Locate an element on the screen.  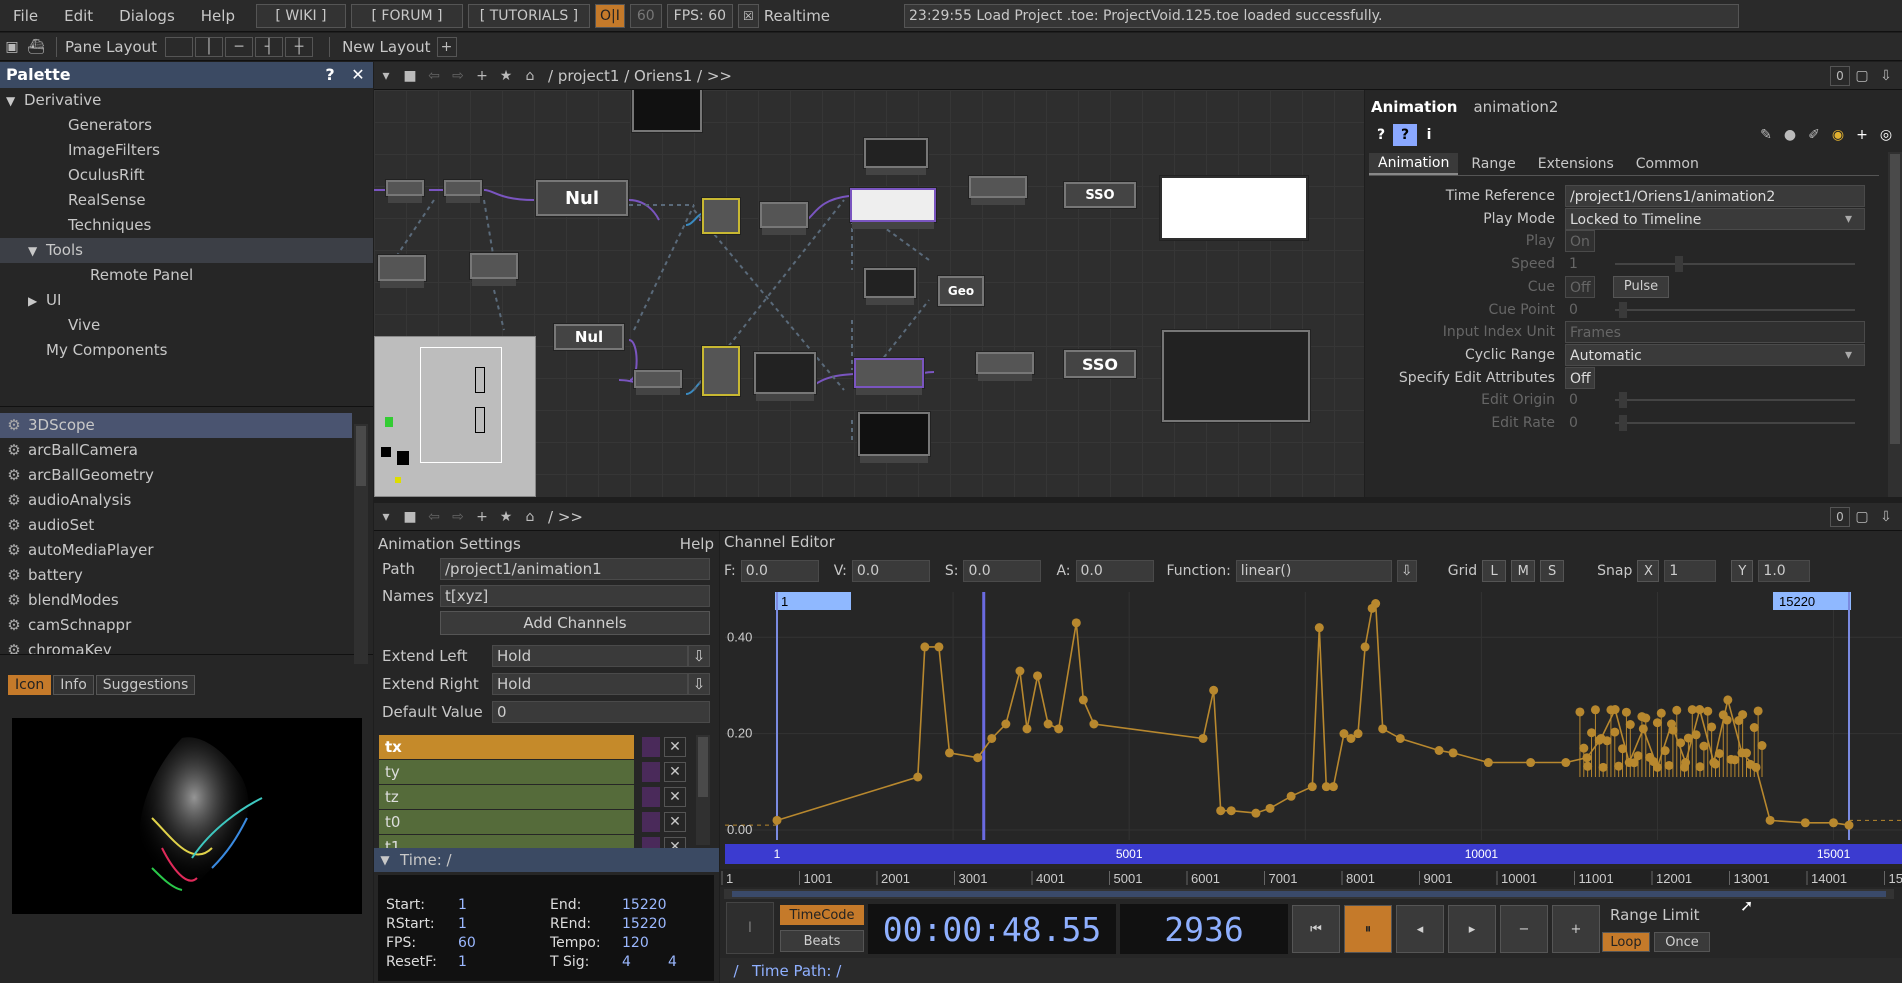
node-j is located at coordinates (890, 286).